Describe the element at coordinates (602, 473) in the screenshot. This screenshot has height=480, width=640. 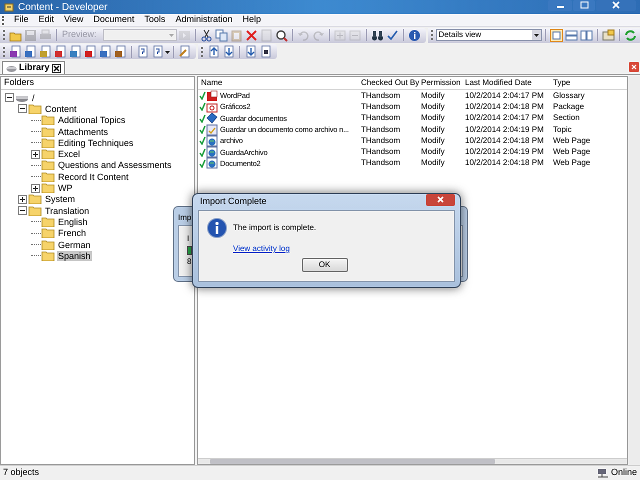
I see `network-icon` at that location.